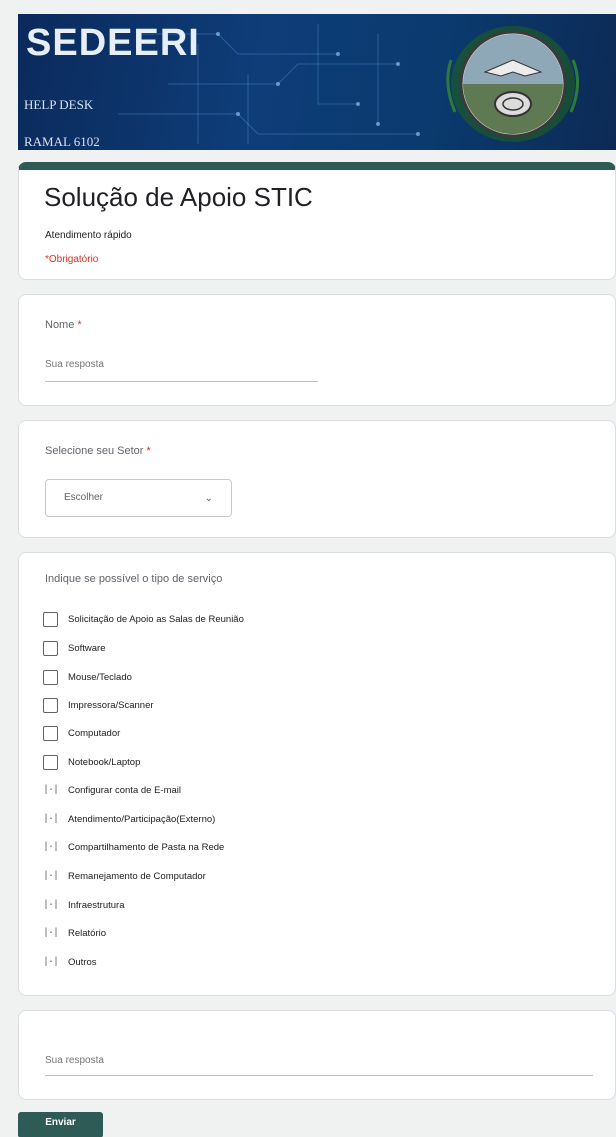 This screenshot has height=1137, width=616. What do you see at coordinates (62, 141) in the screenshot?
I see `banner-ramal: RAMAL 6102` at bounding box center [62, 141].